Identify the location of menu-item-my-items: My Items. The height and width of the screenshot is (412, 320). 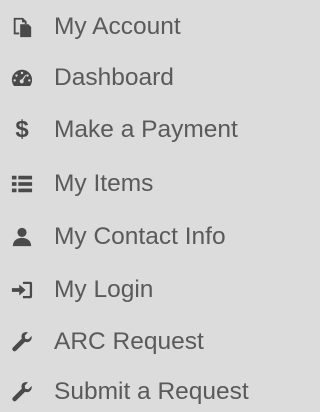
(152, 184).